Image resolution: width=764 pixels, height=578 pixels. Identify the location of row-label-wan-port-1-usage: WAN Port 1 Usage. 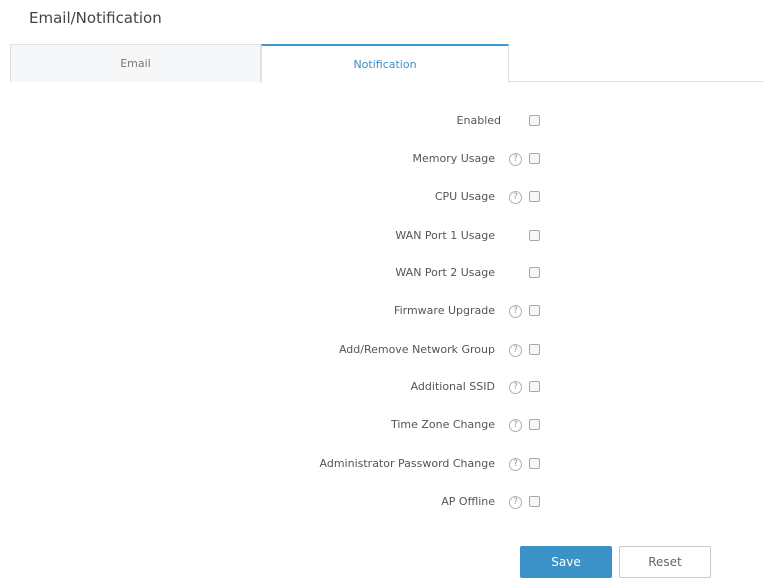
(445, 235).